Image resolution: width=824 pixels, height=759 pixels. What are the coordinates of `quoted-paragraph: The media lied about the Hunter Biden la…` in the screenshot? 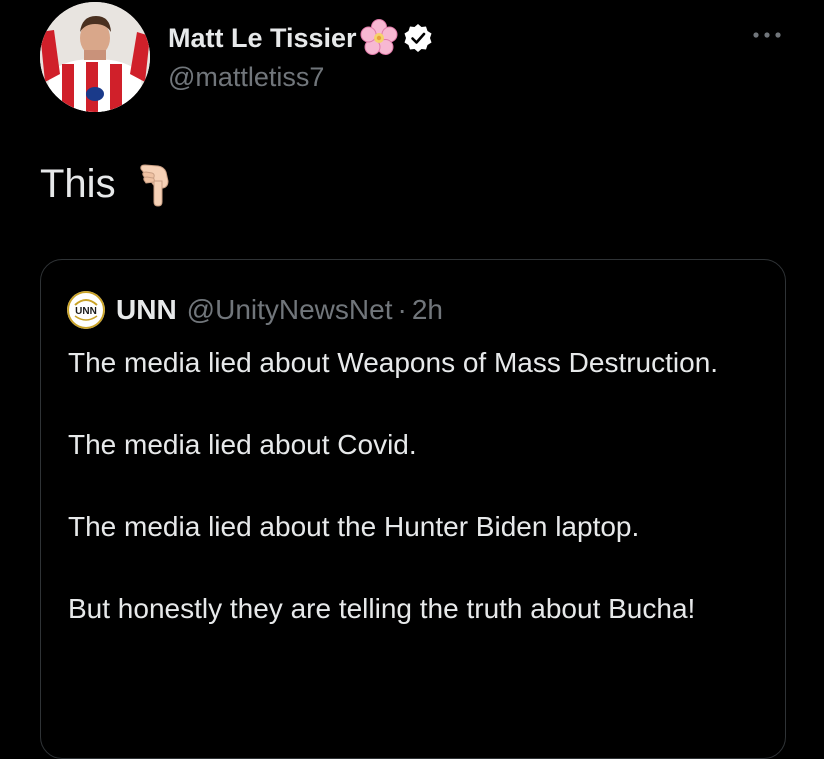 It's located at (354, 526).